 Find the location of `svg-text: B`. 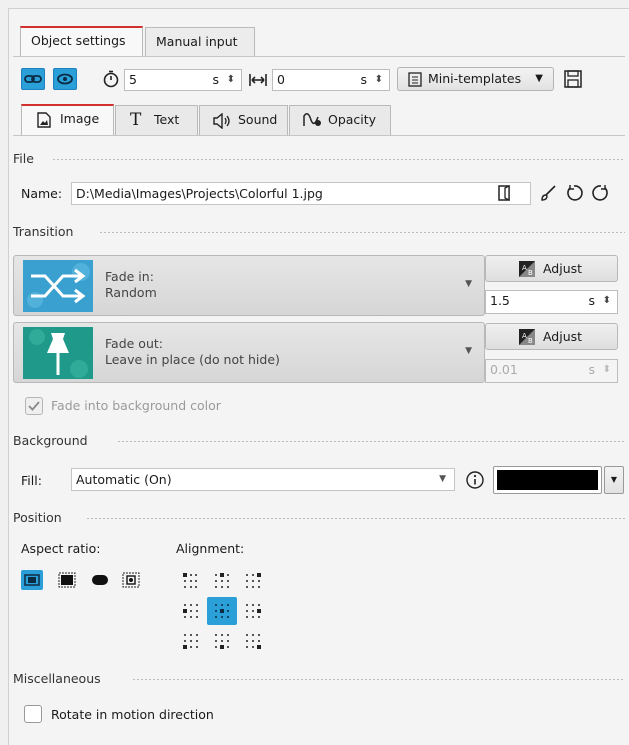

svg-text: B is located at coordinates (530, 273).